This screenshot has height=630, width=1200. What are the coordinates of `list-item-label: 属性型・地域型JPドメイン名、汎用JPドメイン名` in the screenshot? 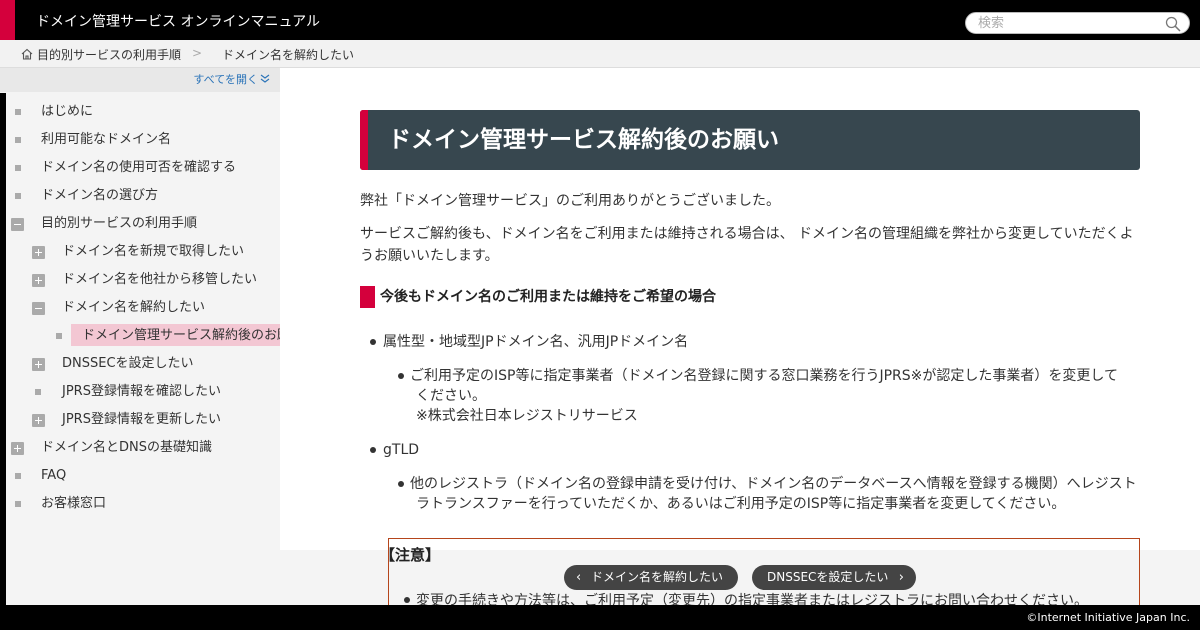 It's located at (536, 342).